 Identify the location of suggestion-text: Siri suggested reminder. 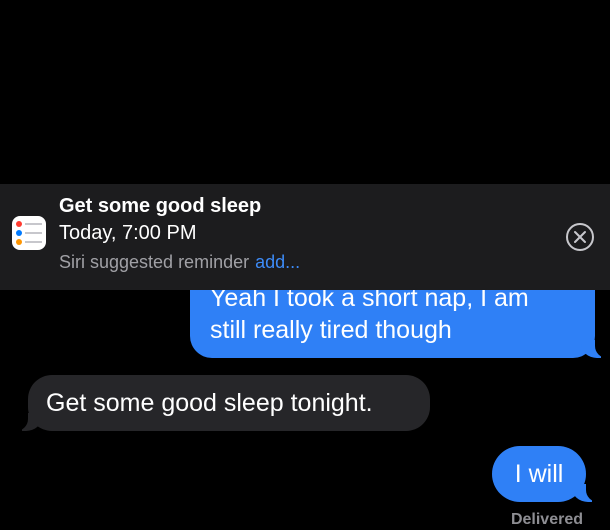
(154, 262).